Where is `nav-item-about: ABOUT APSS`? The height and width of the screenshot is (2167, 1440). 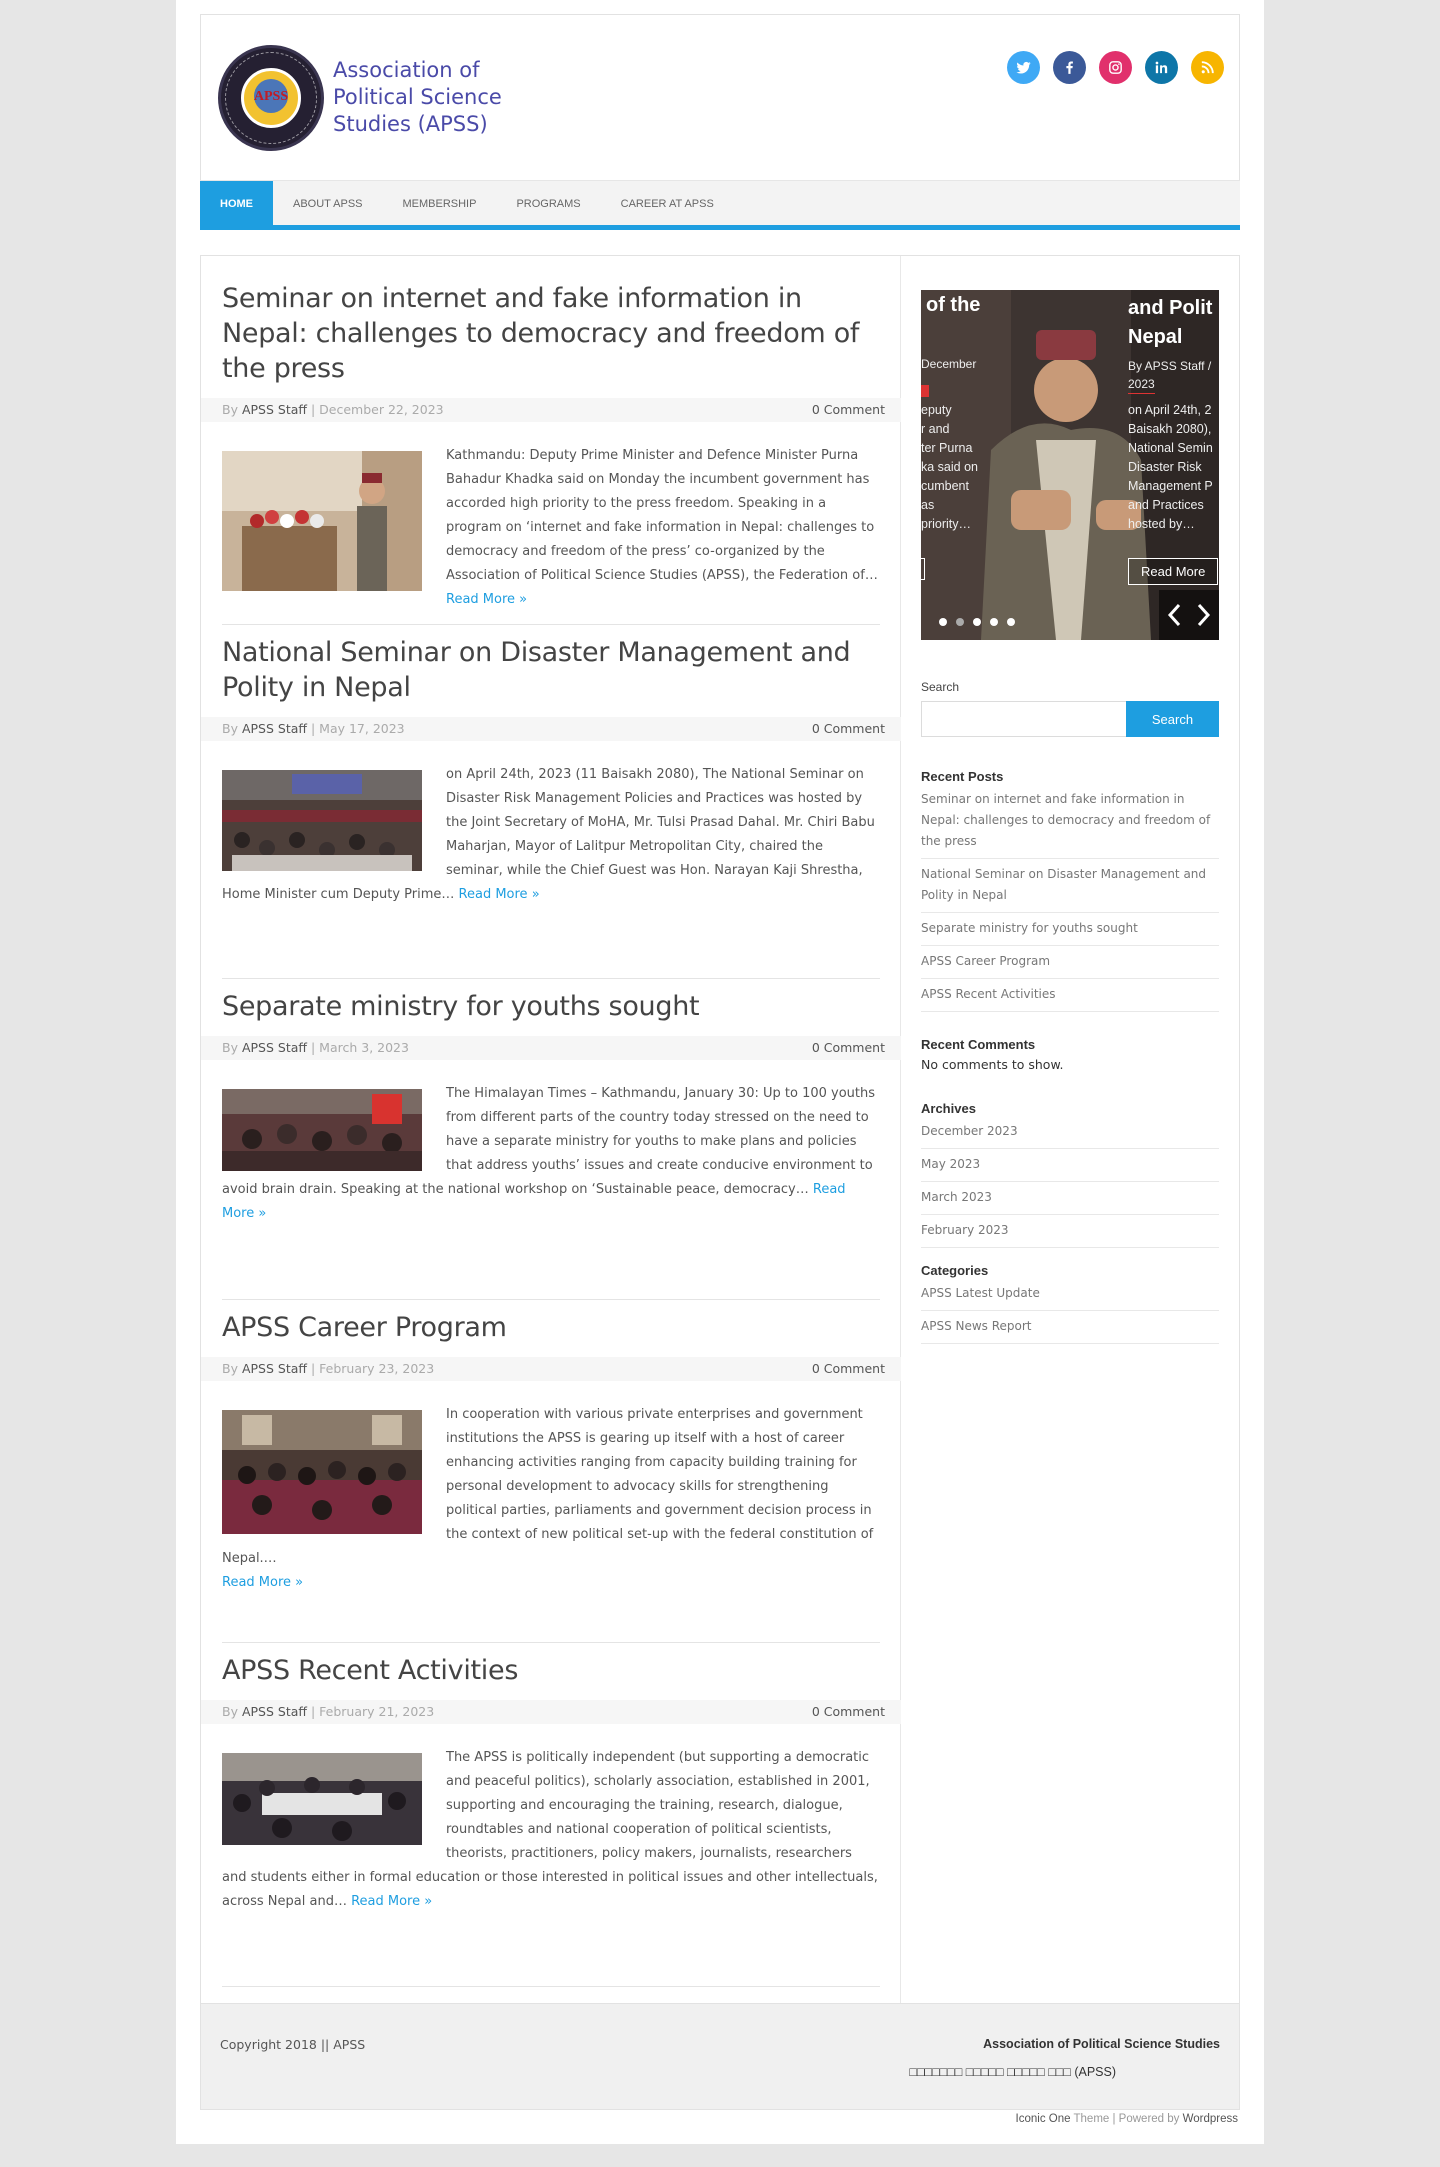 nav-item-about: ABOUT APSS is located at coordinates (328, 203).